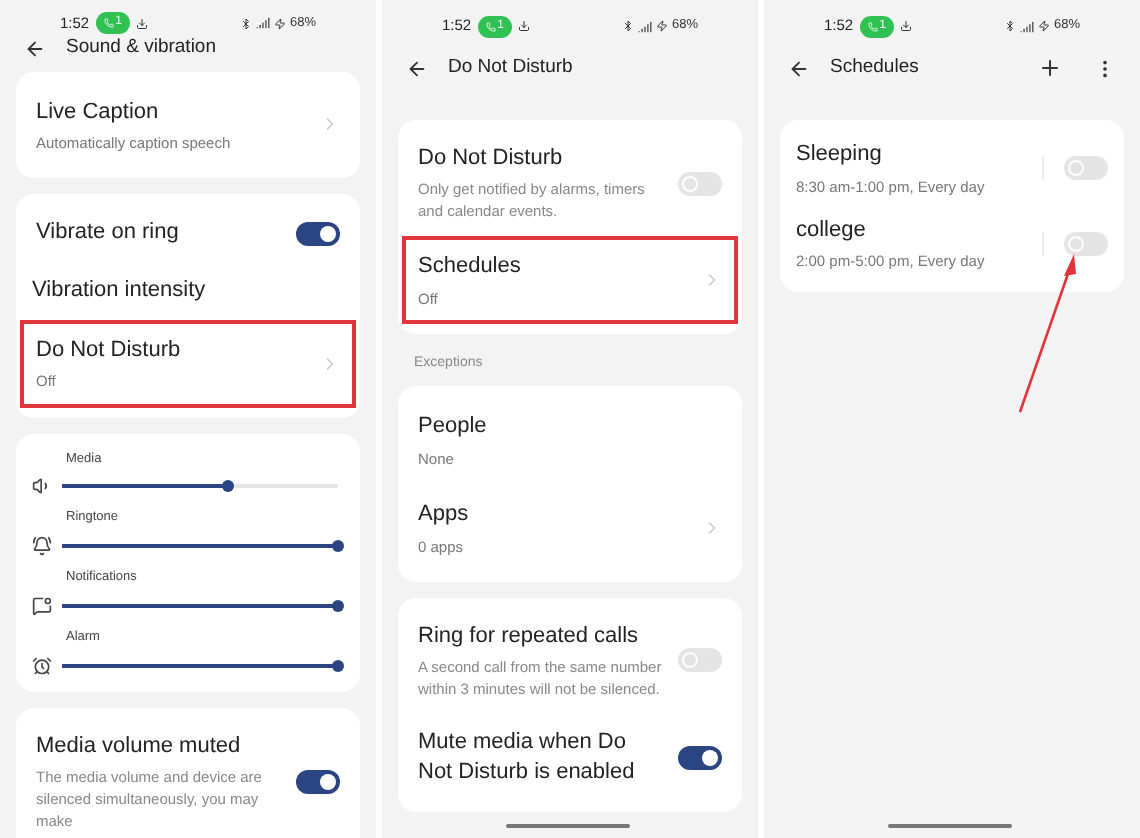  What do you see at coordinates (139, 746) in the screenshot?
I see `row-title: Media volume muted` at bounding box center [139, 746].